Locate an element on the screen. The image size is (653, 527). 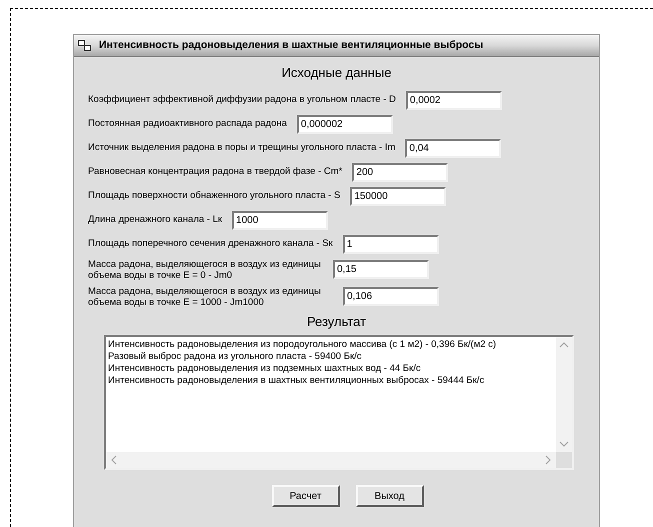
section-heading: Результат is located at coordinates (336, 321).